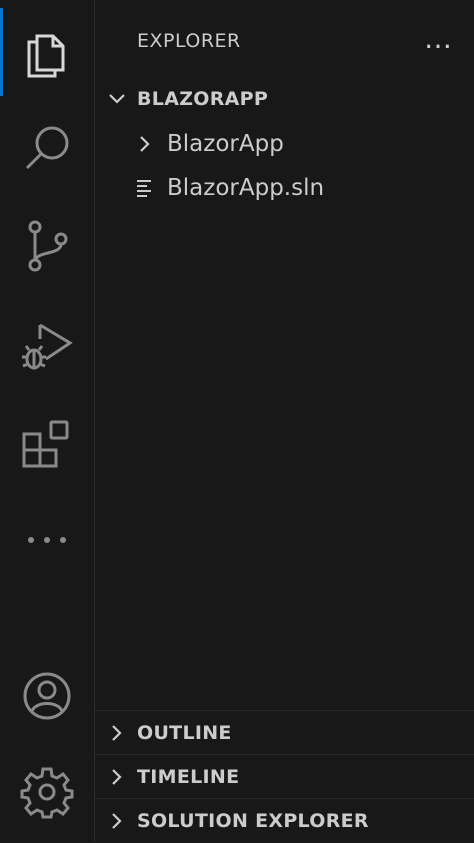  I want to click on workspace-folder-title: BLAZORAPP, so click(203, 99).